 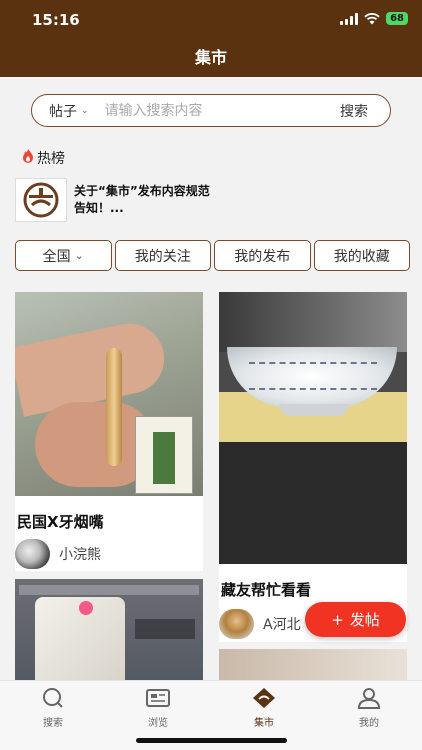 What do you see at coordinates (260, 624) in the screenshot?
I see `post-author: A河北` at bounding box center [260, 624].